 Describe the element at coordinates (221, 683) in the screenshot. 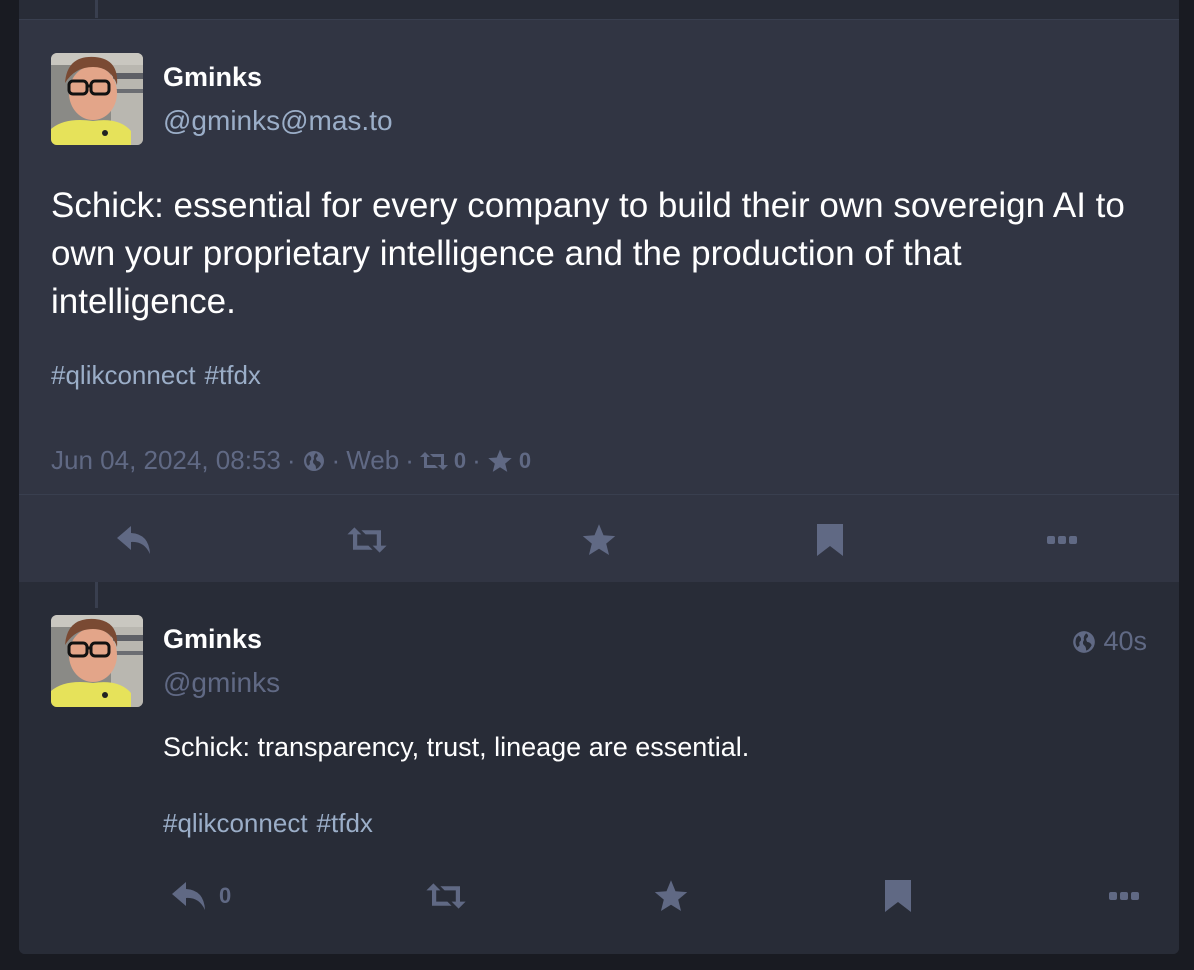

I see `account-handle: @gminks` at that location.